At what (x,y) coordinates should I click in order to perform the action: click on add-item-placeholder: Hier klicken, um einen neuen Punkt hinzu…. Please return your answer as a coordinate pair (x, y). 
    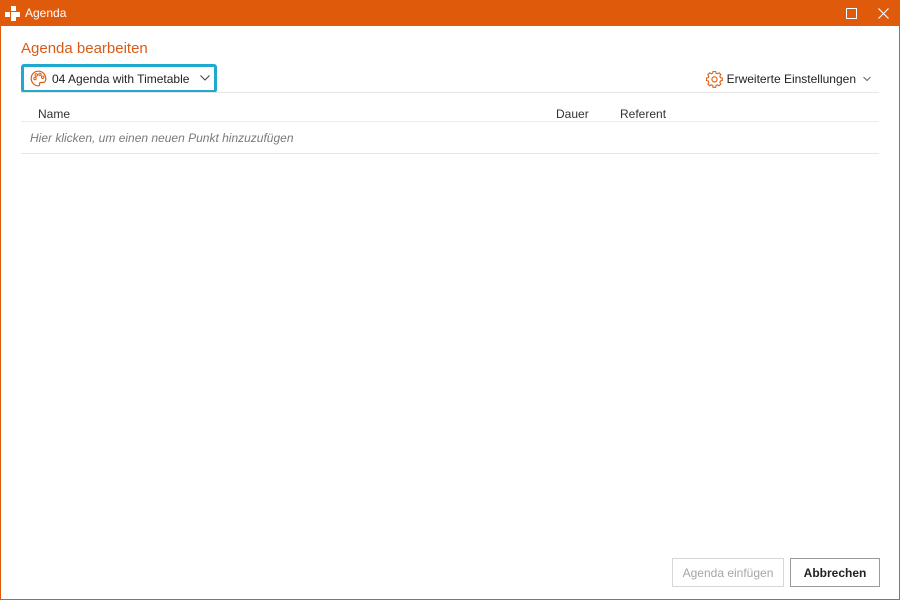
    Looking at the image, I should click on (162, 138).